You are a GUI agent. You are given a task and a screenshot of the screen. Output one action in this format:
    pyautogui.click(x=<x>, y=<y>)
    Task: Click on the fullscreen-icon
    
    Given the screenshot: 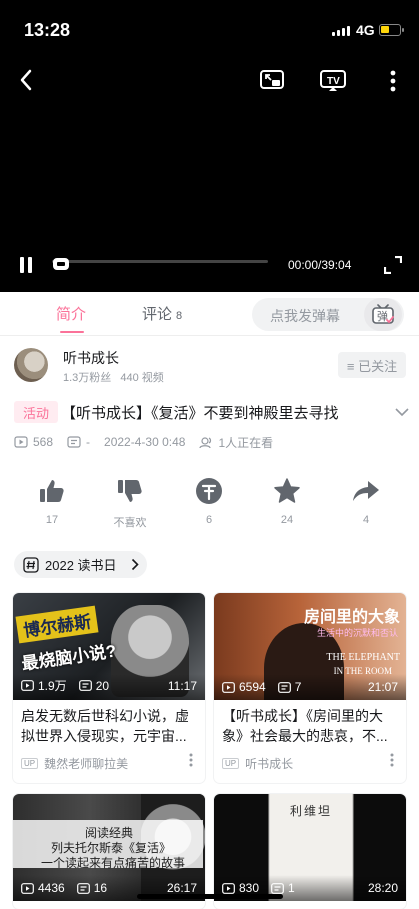 What is the action you would take?
    pyautogui.click(x=393, y=265)
    